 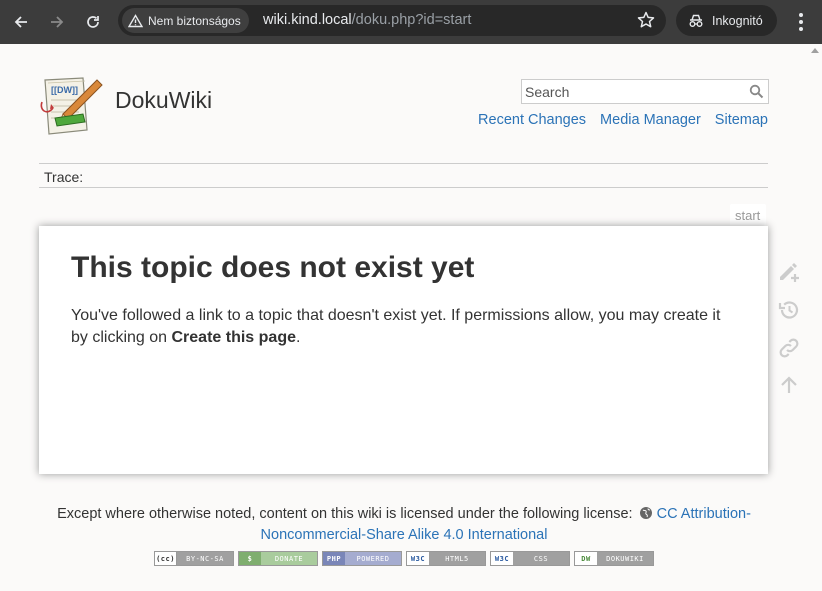 What do you see at coordinates (741, 120) in the screenshot?
I see `sitemap-link: Sitemap` at bounding box center [741, 120].